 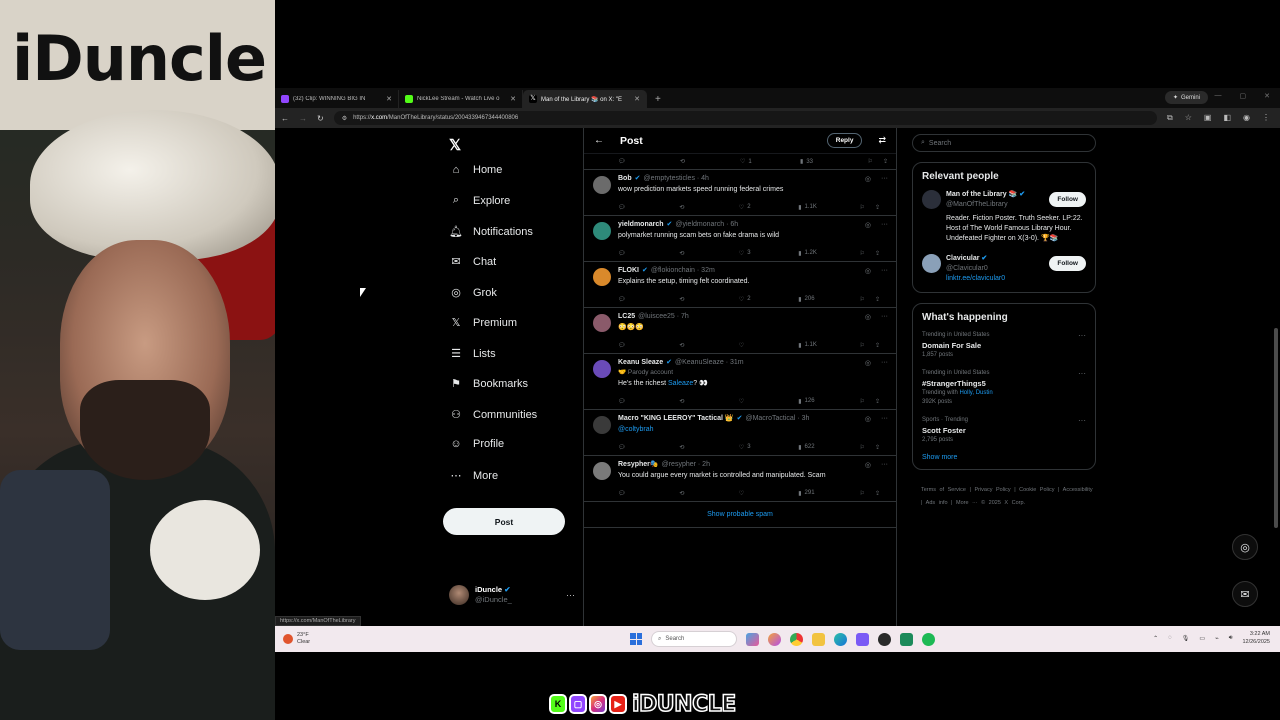 I want to click on views-count: ▮ 291, so click(x=828, y=493).